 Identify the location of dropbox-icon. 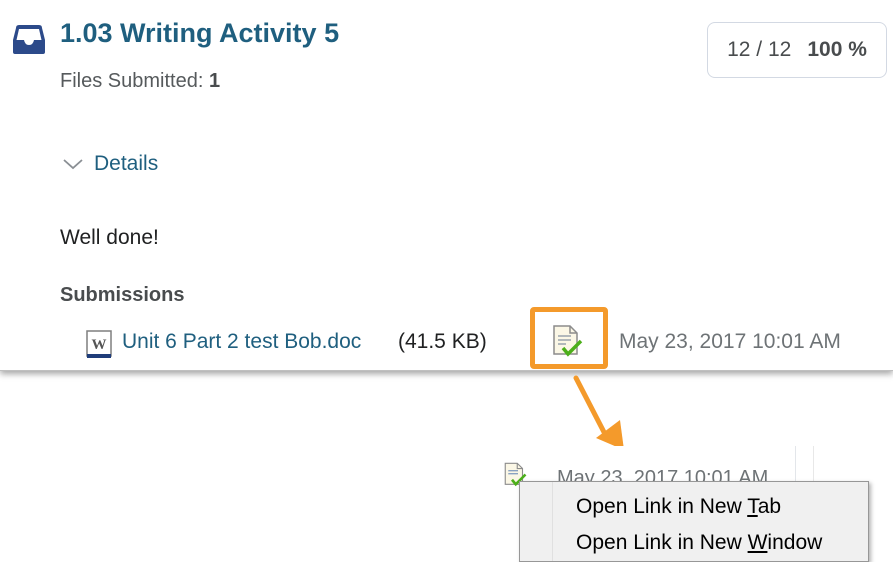
(29, 39).